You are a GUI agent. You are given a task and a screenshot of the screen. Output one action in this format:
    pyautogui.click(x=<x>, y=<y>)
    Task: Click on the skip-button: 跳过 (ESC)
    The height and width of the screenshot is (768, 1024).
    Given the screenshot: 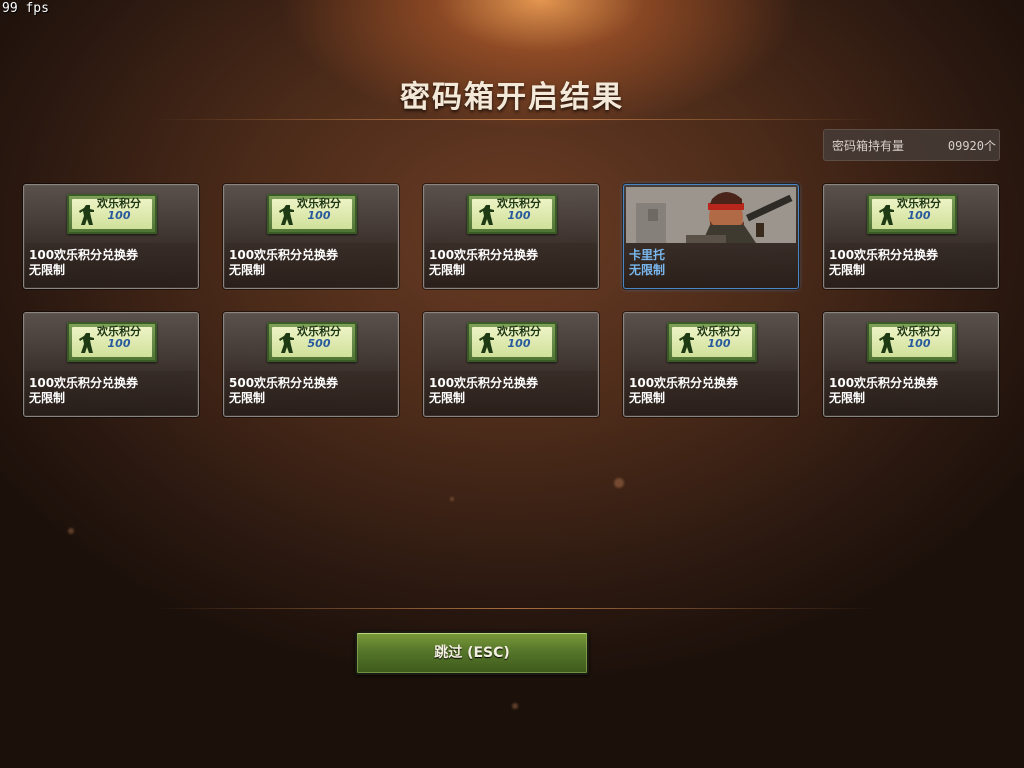 What is the action you would take?
    pyautogui.click(x=472, y=653)
    